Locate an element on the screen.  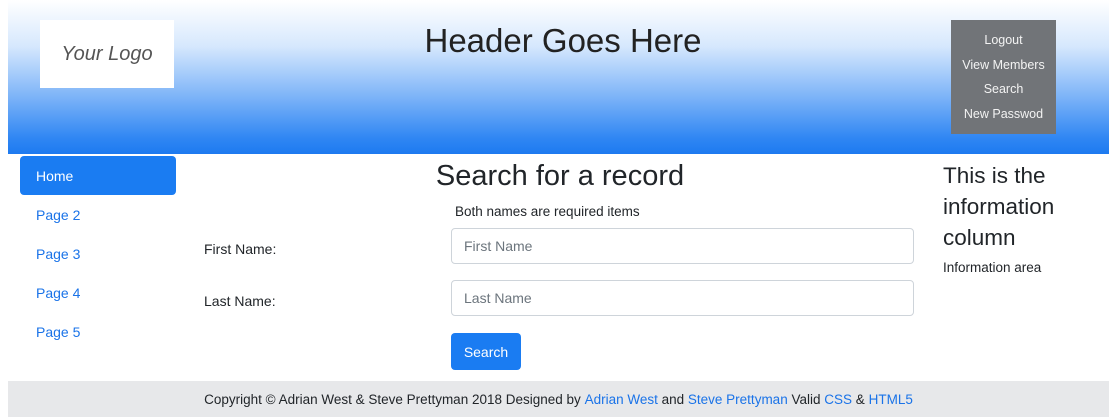
sidebar-item-page-2: Page 2 is located at coordinates (98, 214).